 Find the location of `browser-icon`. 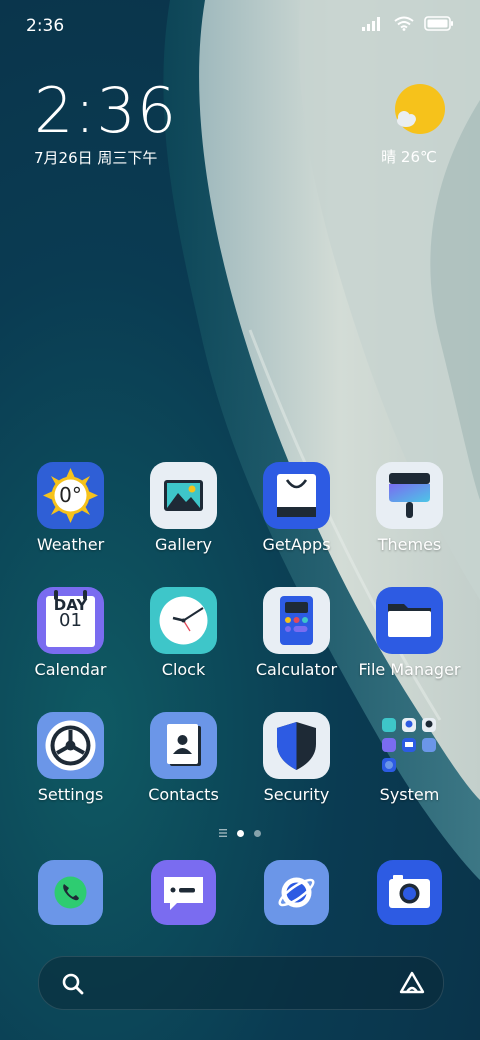

browser-icon is located at coordinates (296, 892).